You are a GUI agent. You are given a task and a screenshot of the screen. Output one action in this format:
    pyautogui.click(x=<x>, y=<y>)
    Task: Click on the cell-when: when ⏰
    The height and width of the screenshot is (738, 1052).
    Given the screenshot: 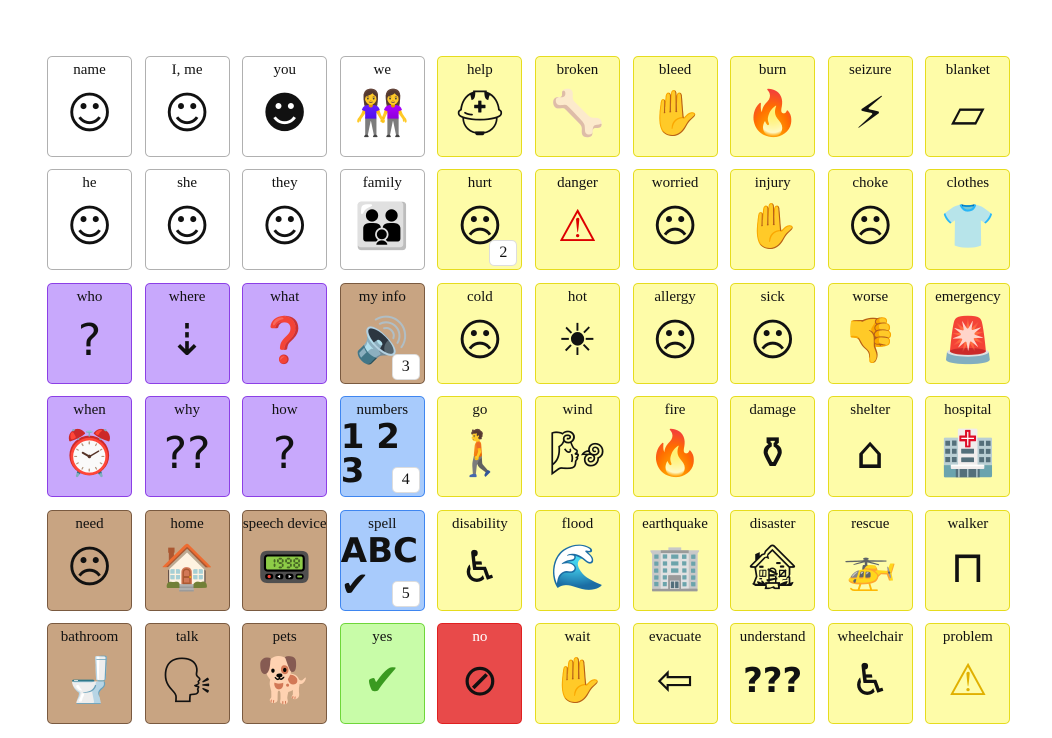 What is the action you would take?
    pyautogui.click(x=89, y=447)
    